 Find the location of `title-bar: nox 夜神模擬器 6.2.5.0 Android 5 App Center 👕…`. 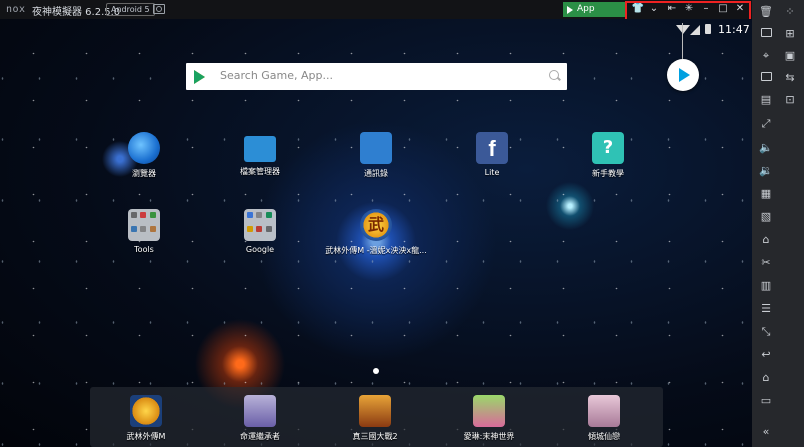

title-bar: nox 夜神模擬器 6.2.5.0 Android 5 App Center 👕… is located at coordinates (402, 14).